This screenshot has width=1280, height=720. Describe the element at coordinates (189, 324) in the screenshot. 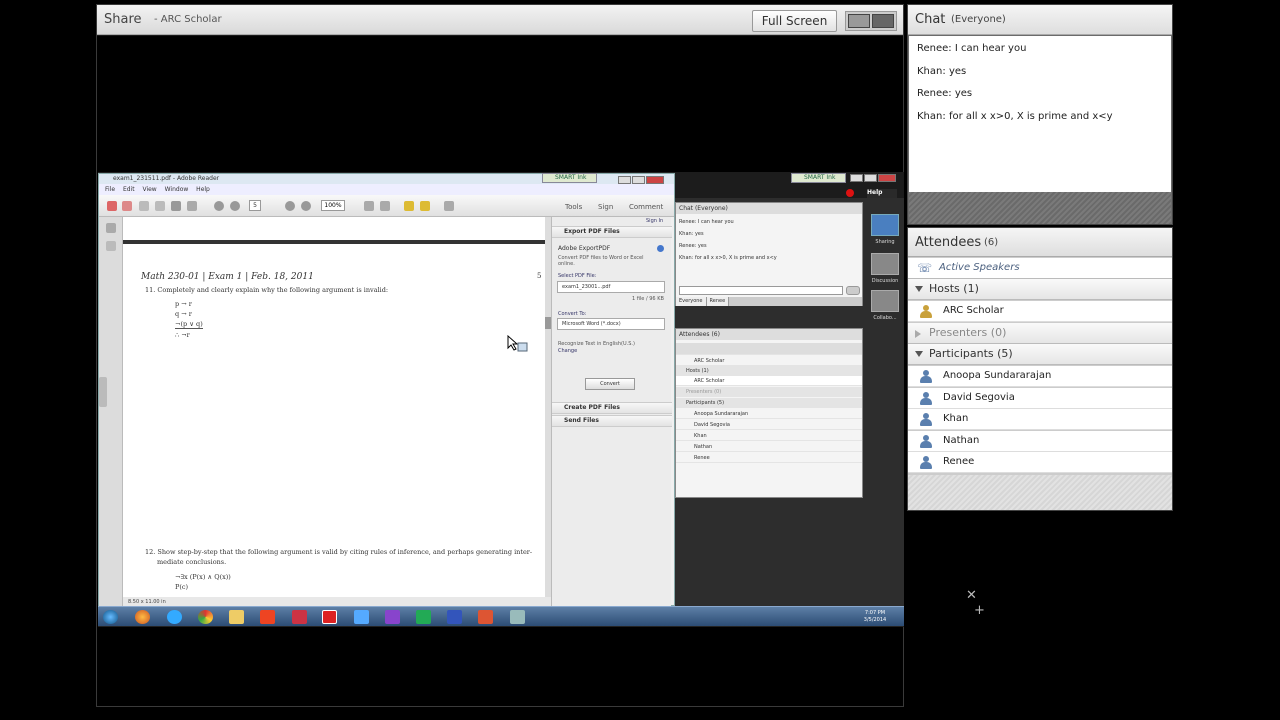

I see `premise-3: ¬(p ∨ q)` at that location.